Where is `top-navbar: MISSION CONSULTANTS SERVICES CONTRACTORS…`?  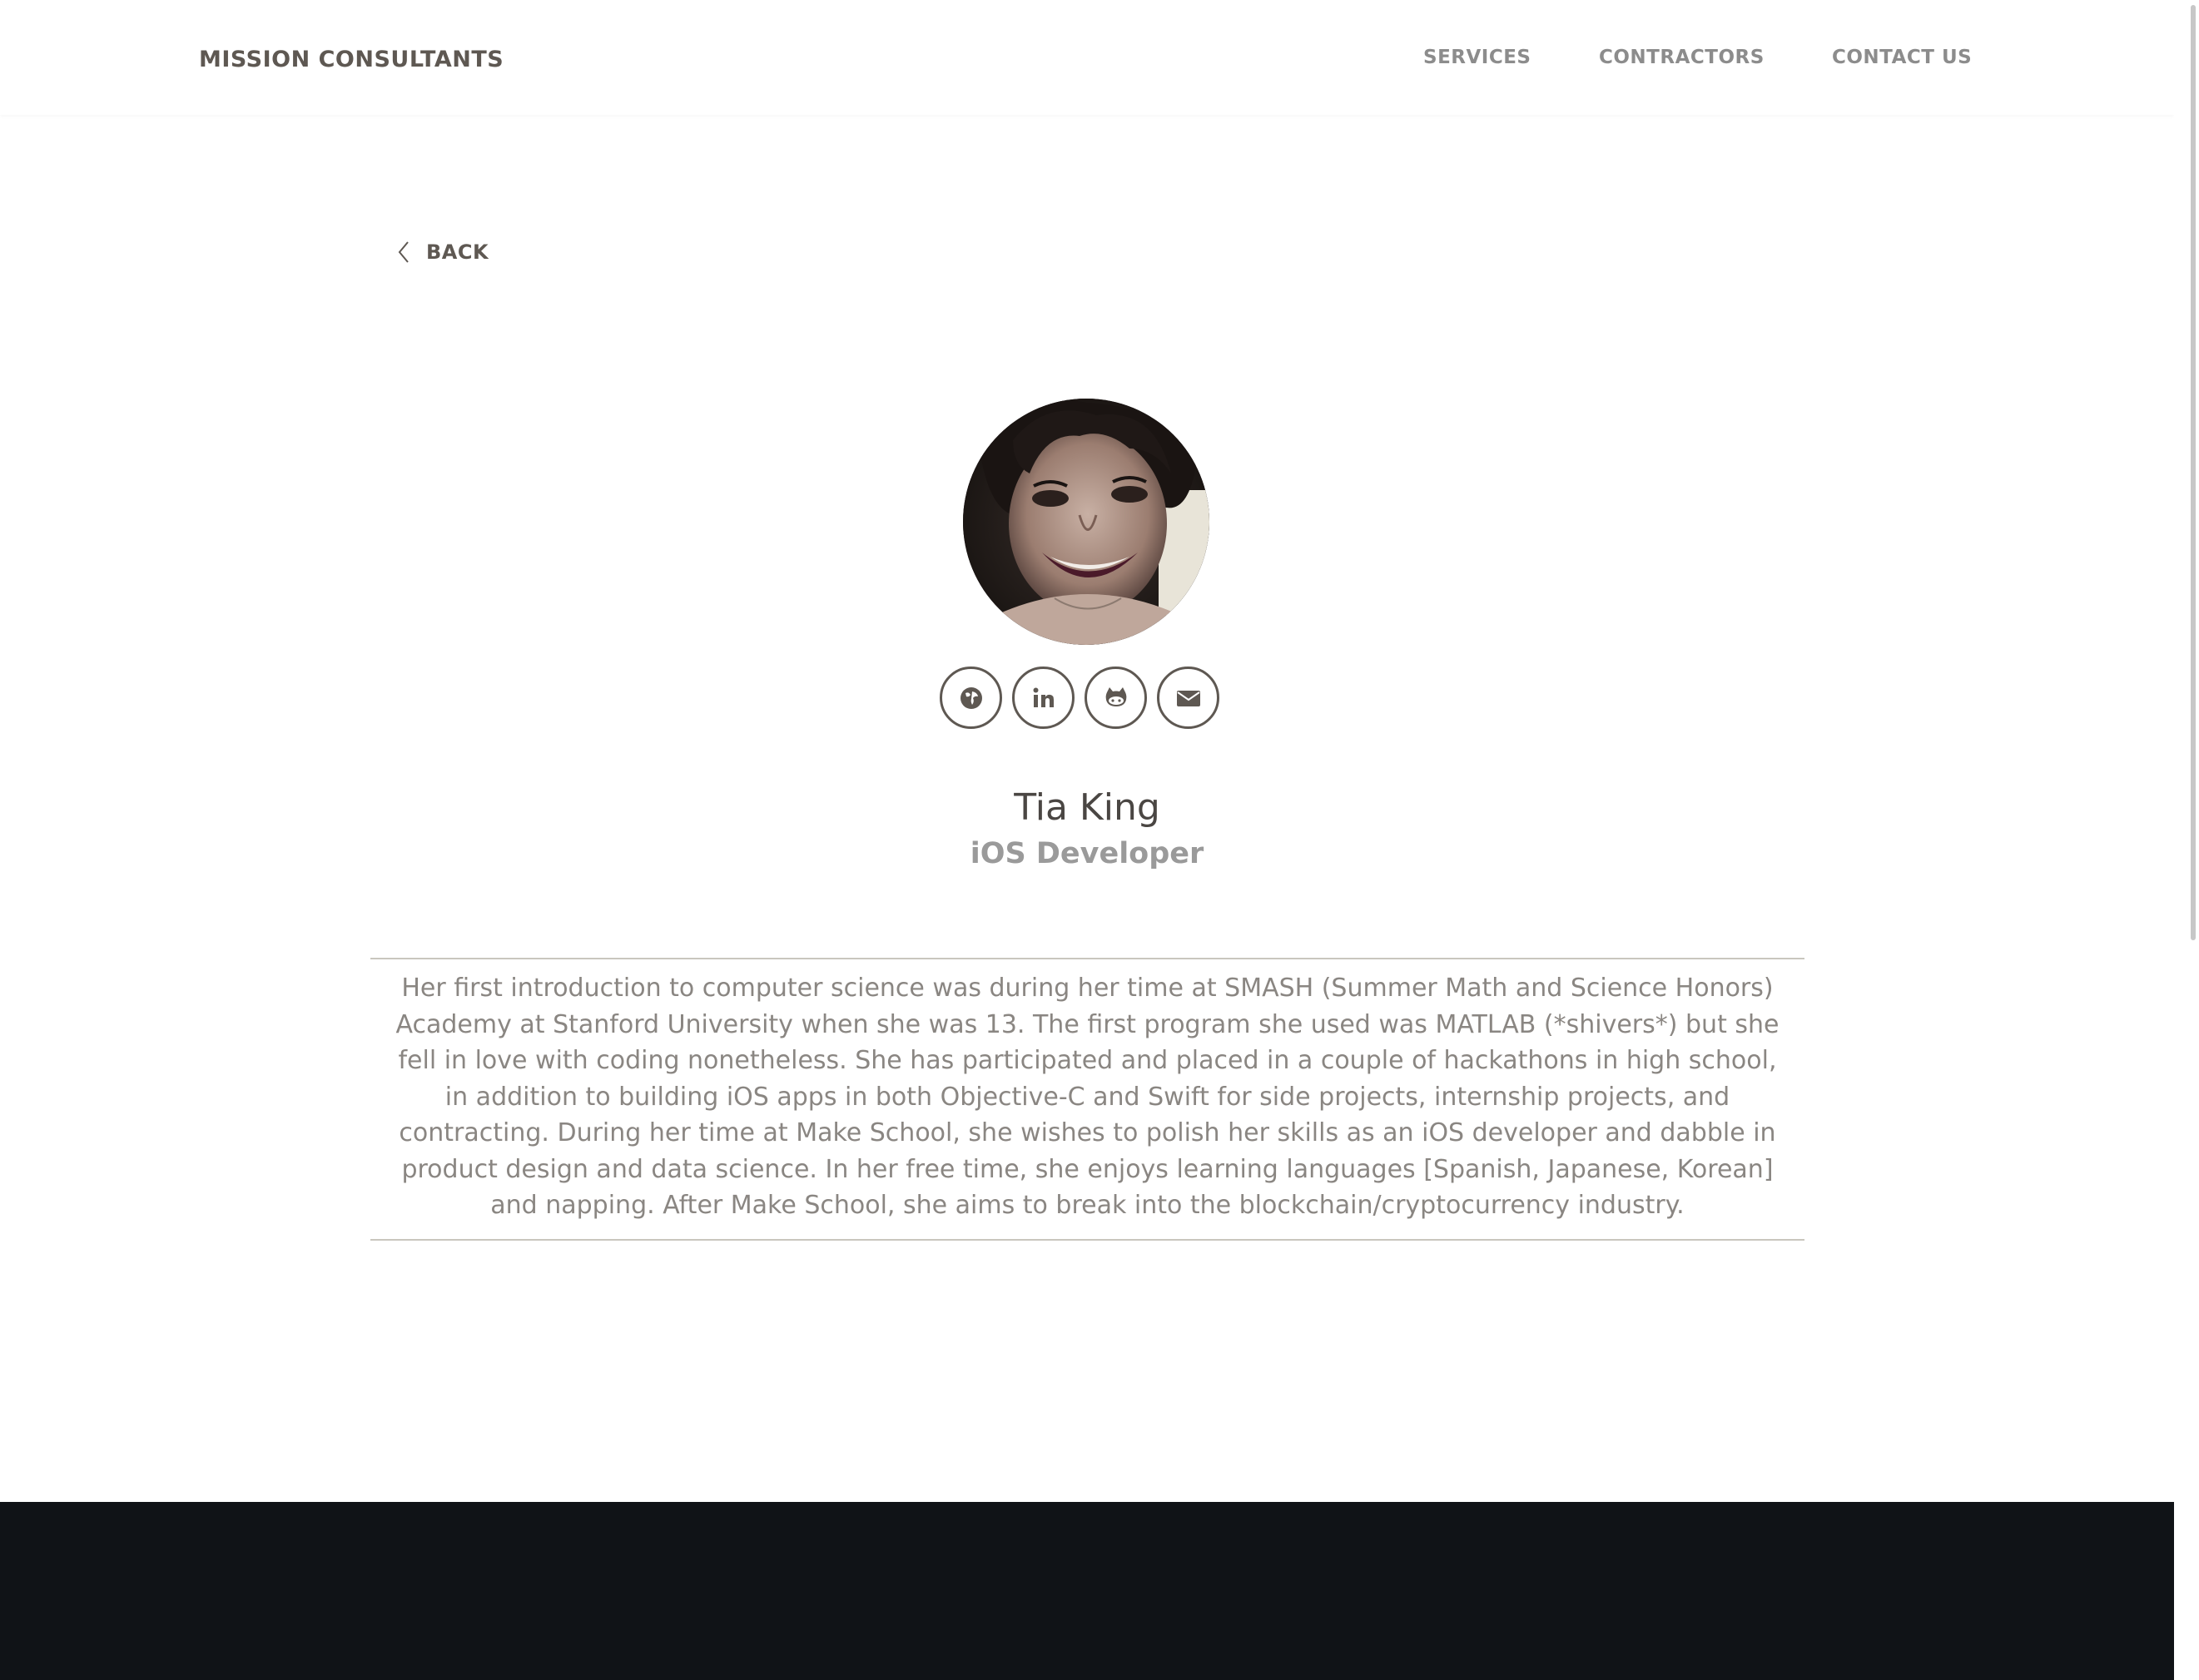 top-navbar: MISSION CONSULTANTS SERVICES CONTRACTORS… is located at coordinates (1087, 57).